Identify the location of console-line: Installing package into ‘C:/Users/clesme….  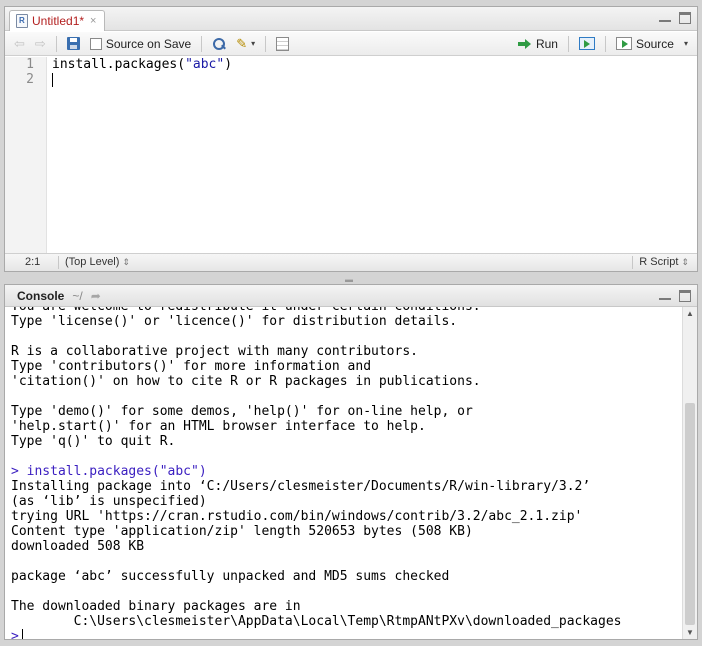
(301, 486).